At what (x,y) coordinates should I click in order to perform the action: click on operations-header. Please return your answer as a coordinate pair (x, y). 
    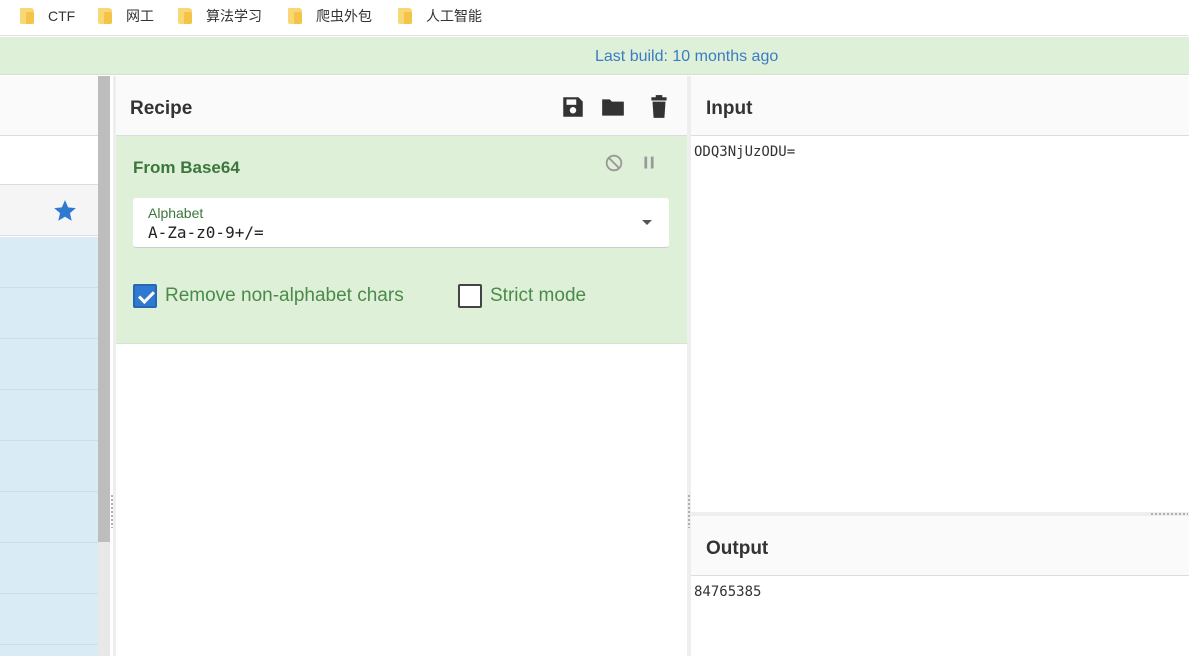
    Looking at the image, I should click on (49, 106).